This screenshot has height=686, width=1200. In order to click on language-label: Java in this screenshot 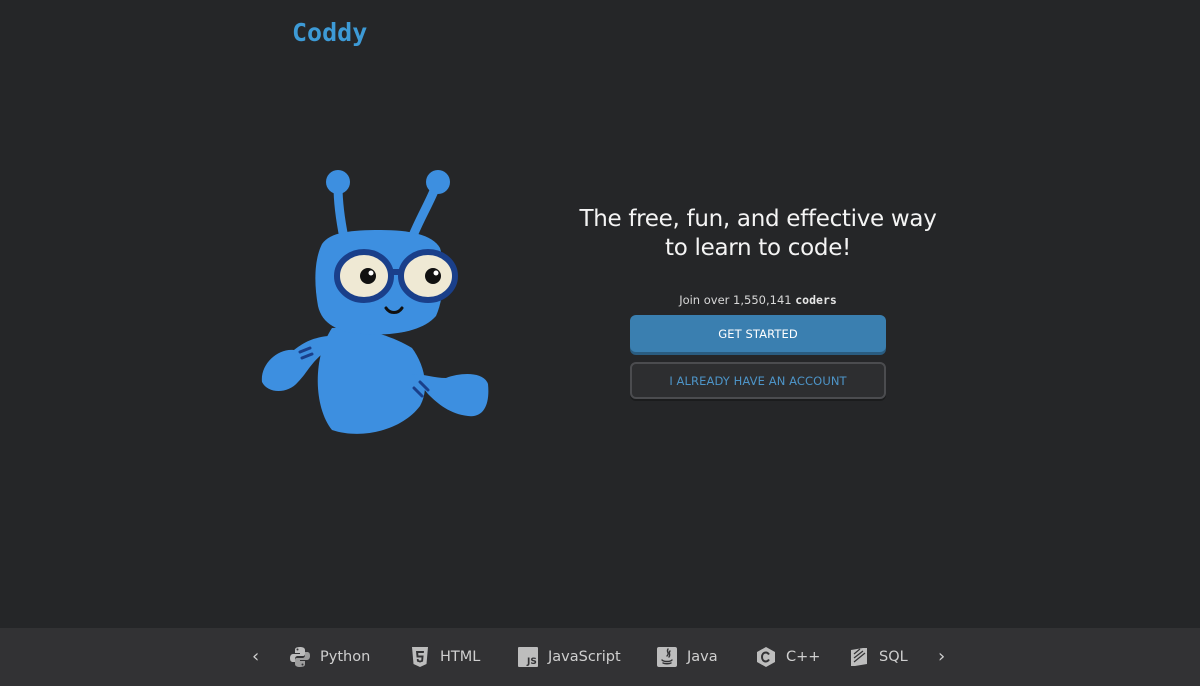, I will do `click(702, 657)`.